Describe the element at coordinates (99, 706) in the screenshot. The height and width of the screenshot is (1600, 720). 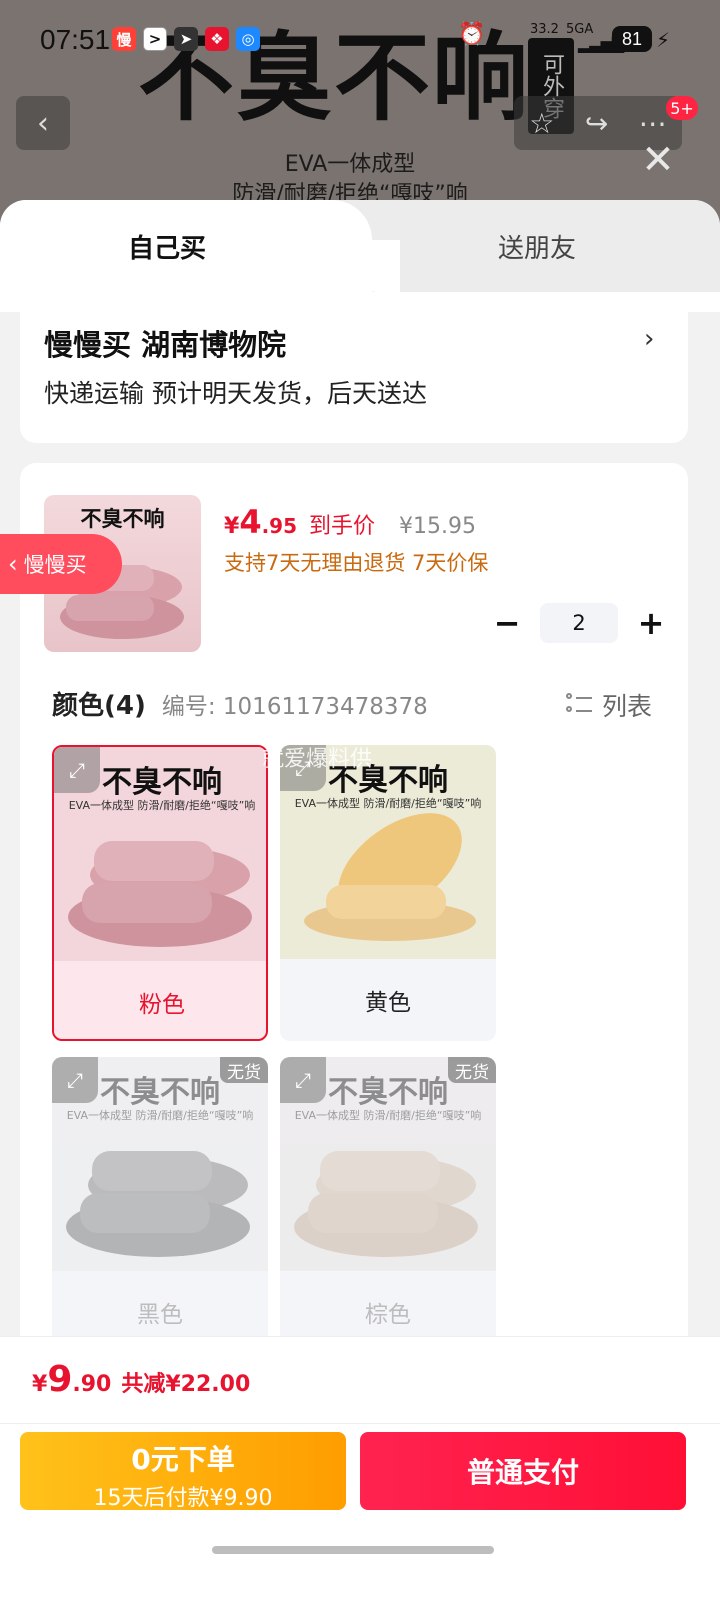
I see `color-title: 颜色(4)` at that location.